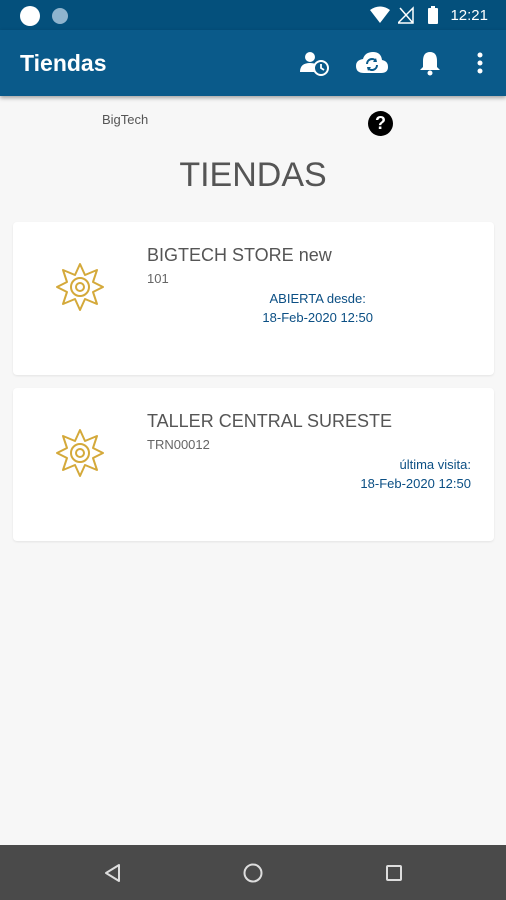 The width and height of the screenshot is (506, 900). Describe the element at coordinates (317, 298) in the screenshot. I see `store-status-label: ABIERTA desde:` at that location.